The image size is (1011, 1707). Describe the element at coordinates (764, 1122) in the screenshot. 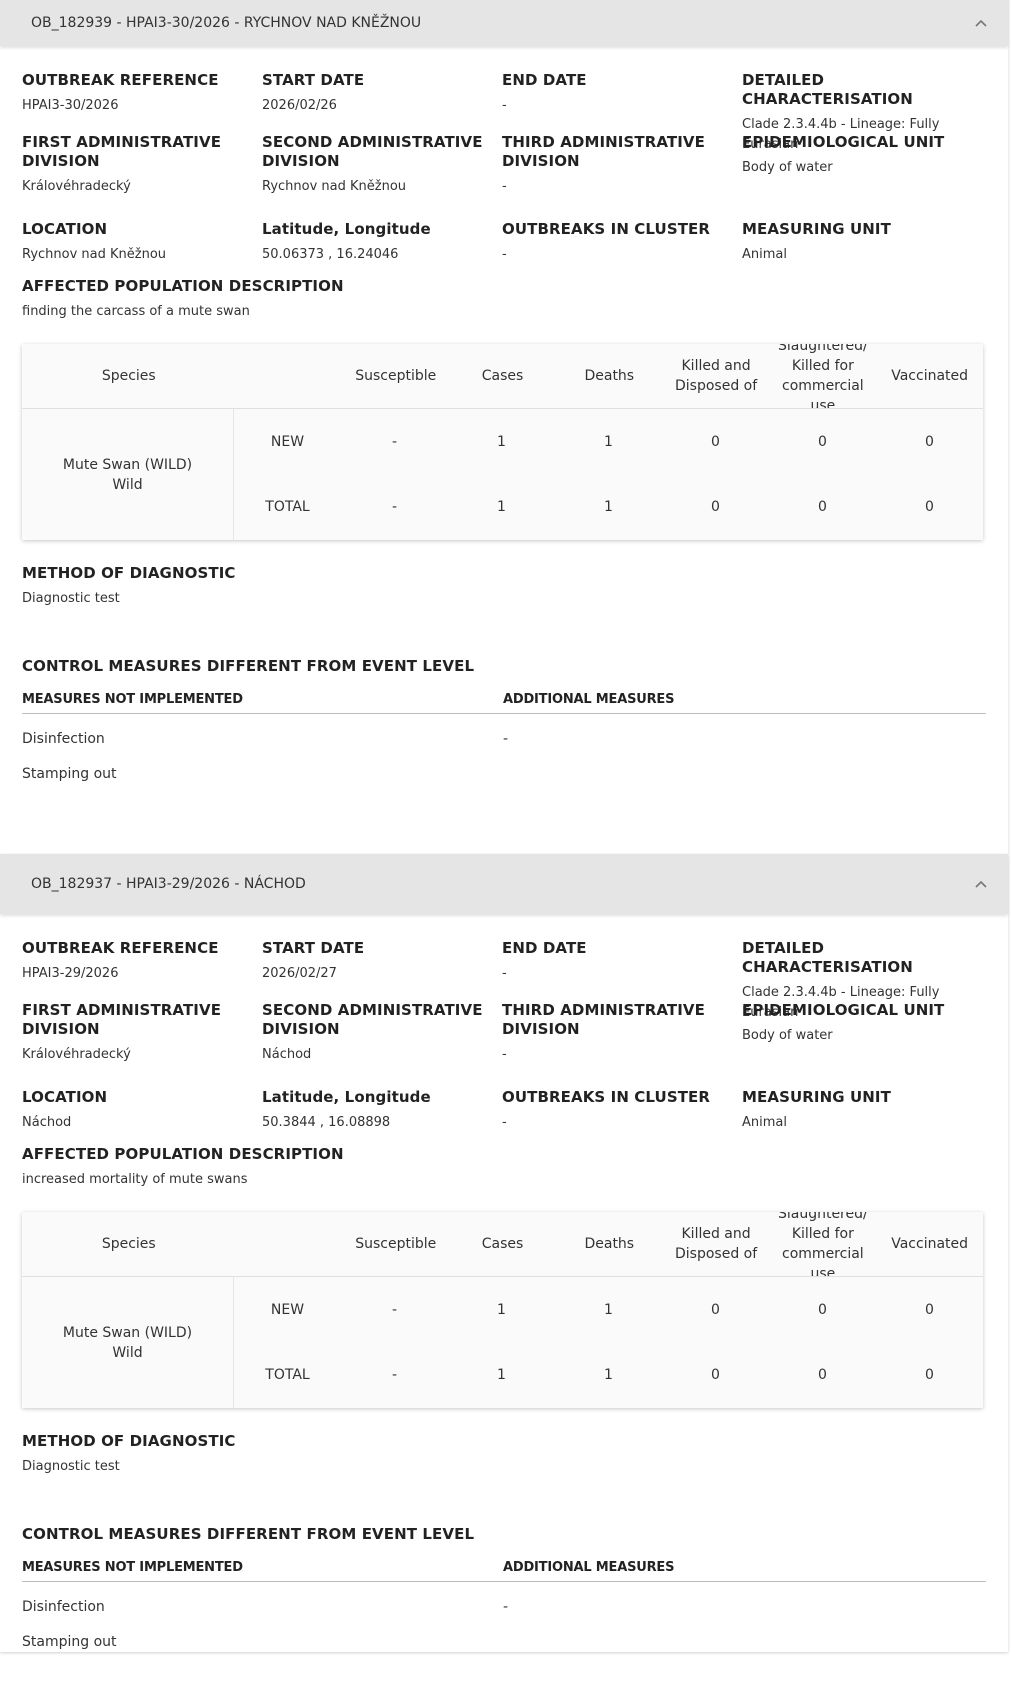

I see `field-value: Animal` at that location.